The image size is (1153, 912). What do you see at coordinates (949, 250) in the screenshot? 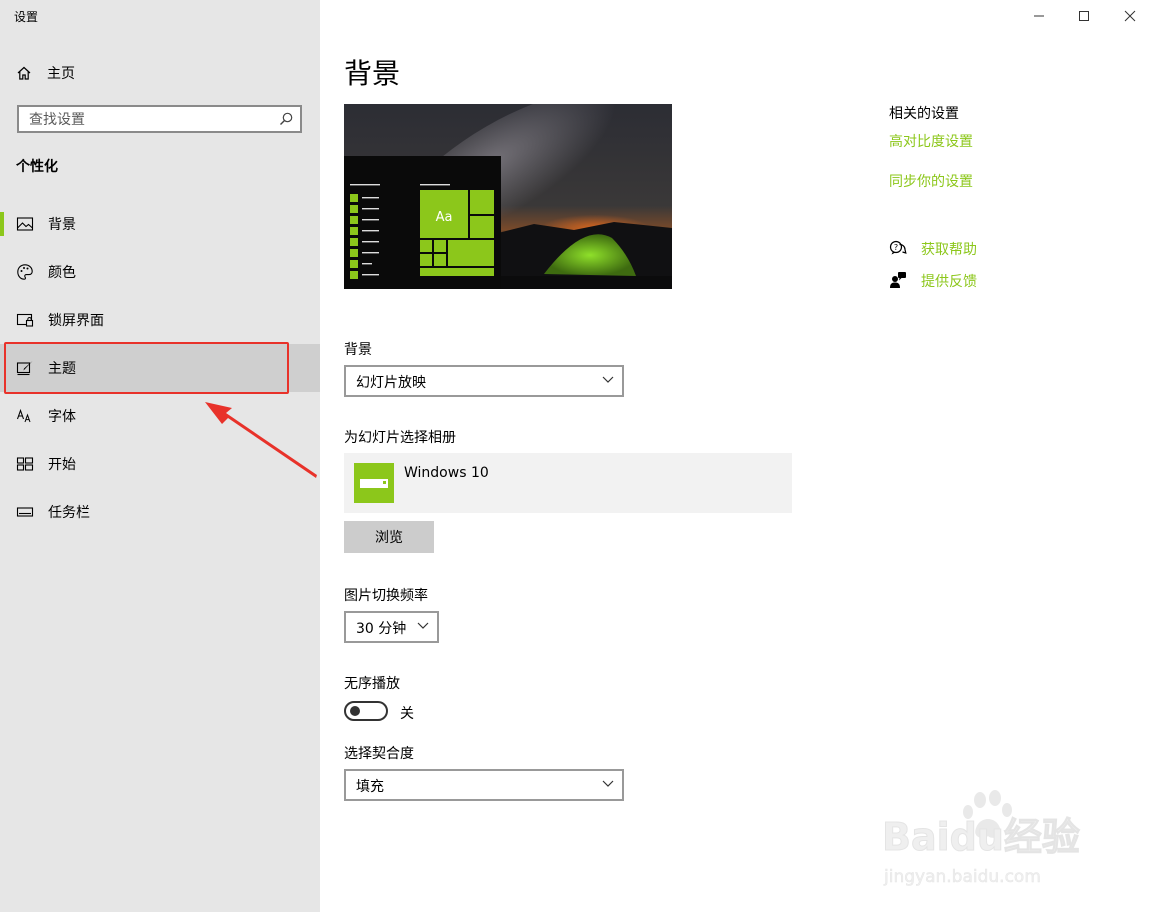
I see `get-help-label: 获取帮助` at bounding box center [949, 250].